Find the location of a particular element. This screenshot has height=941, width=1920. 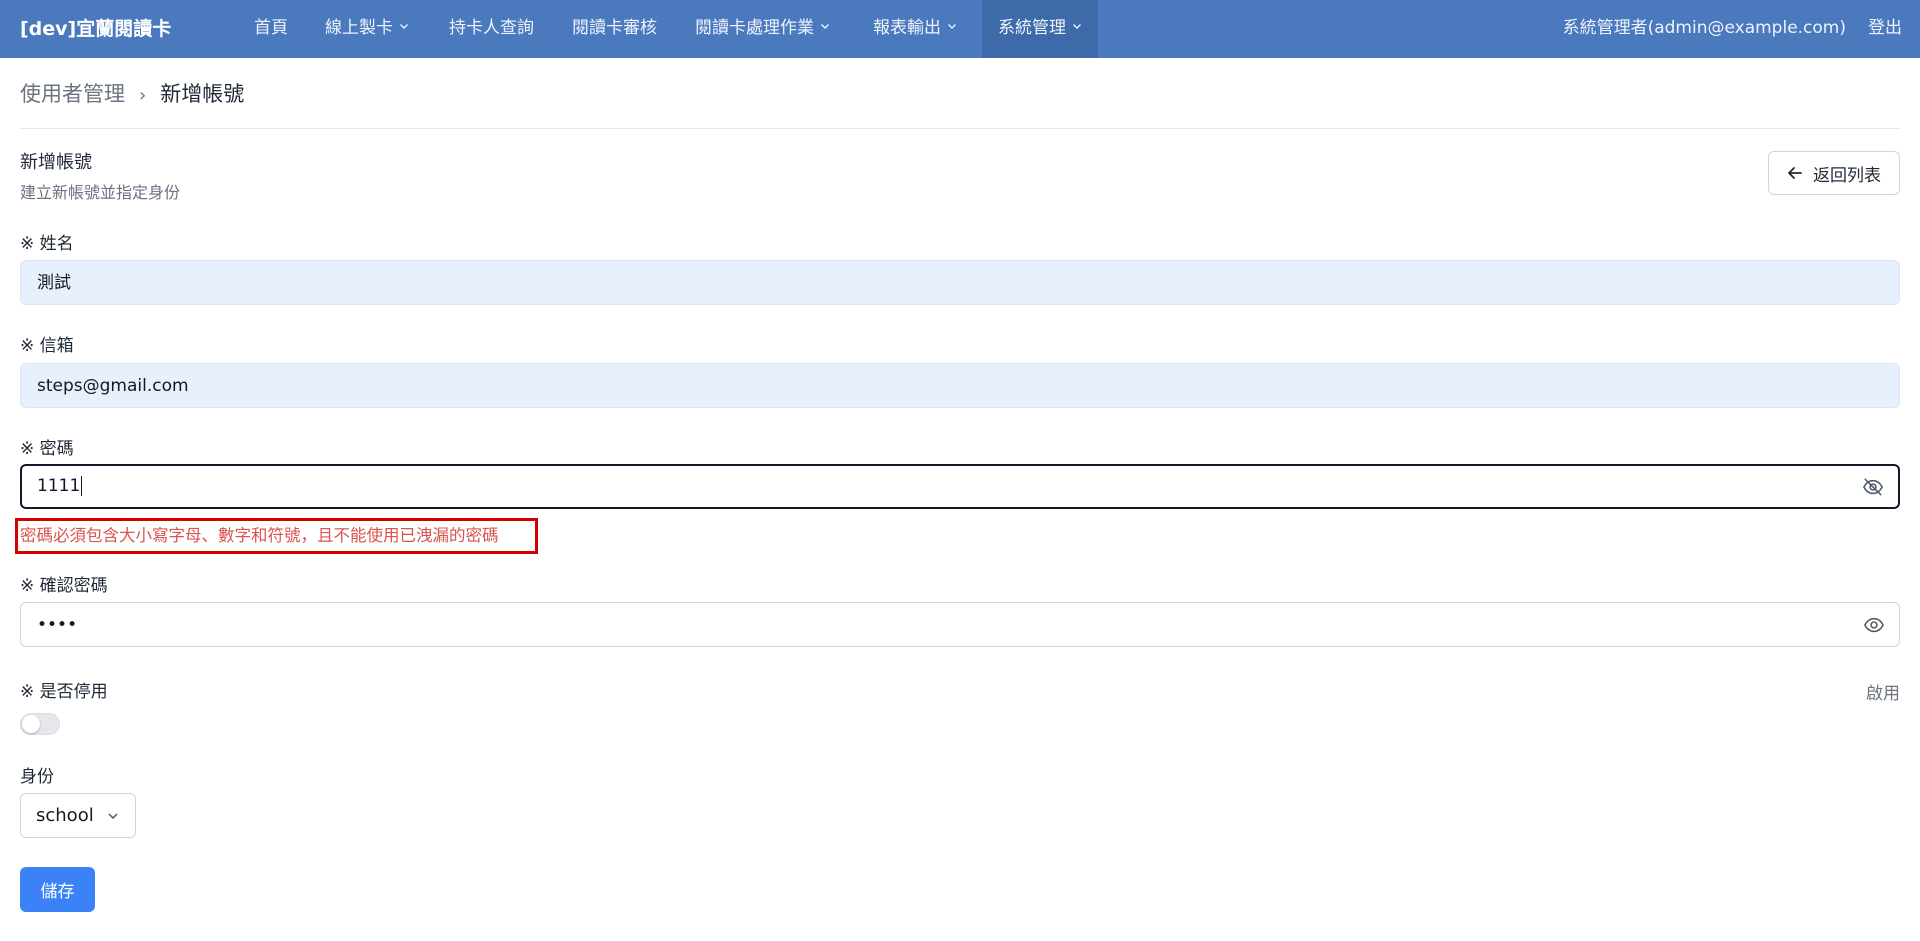

arrow-left-icon is located at coordinates (1795, 173).